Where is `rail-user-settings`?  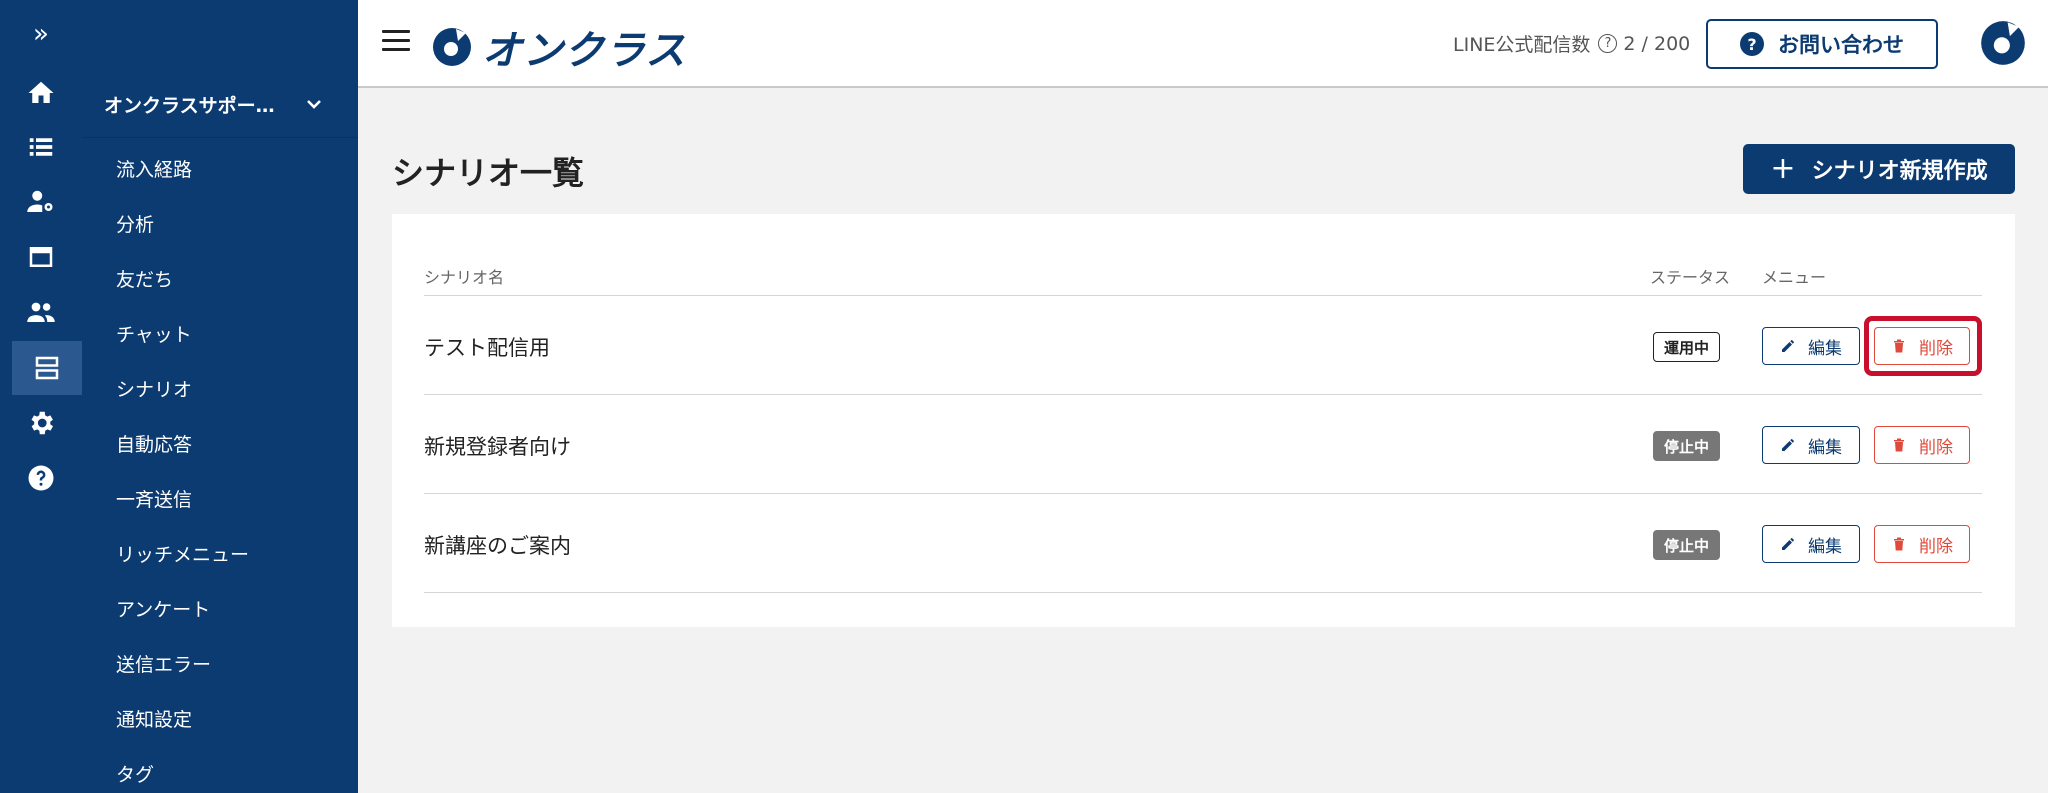
rail-user-settings is located at coordinates (41, 202).